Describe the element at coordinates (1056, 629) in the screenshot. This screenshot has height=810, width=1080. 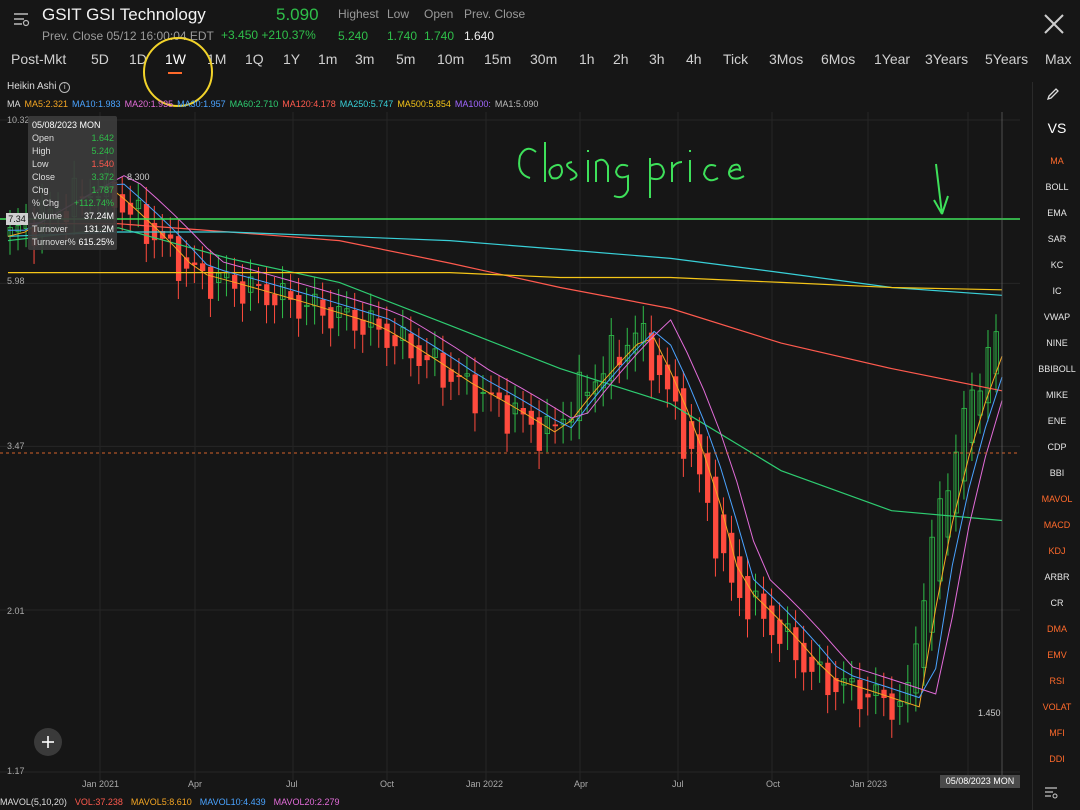
I see `indicator-dma: DMA` at that location.